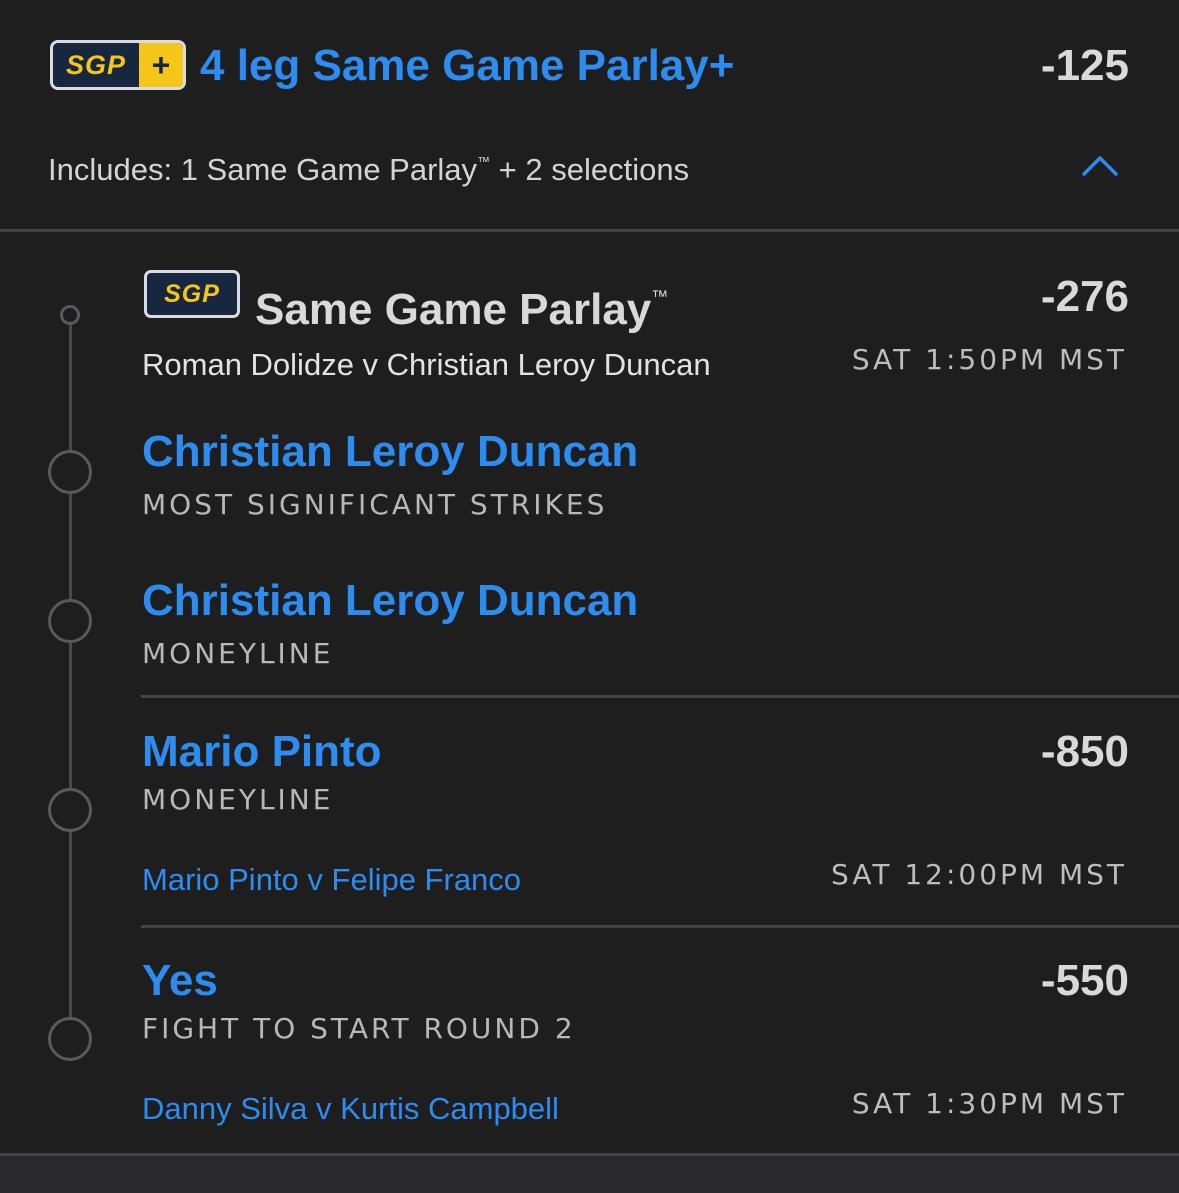 The image size is (1179, 1193). Describe the element at coordinates (263, 169) in the screenshot. I see `includes-prefix: Includes: 1 Same Game Parlay` at that location.